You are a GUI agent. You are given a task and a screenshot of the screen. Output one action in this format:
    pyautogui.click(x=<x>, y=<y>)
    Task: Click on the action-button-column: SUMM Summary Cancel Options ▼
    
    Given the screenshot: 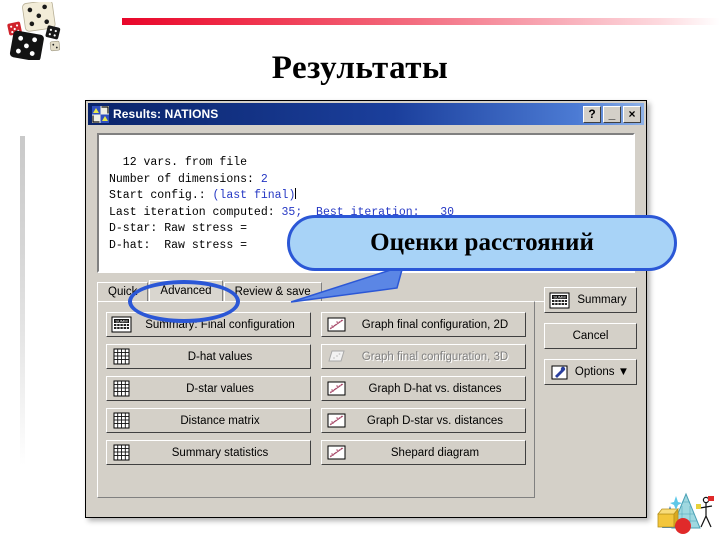 What is the action you would take?
    pyautogui.click(x=590, y=336)
    